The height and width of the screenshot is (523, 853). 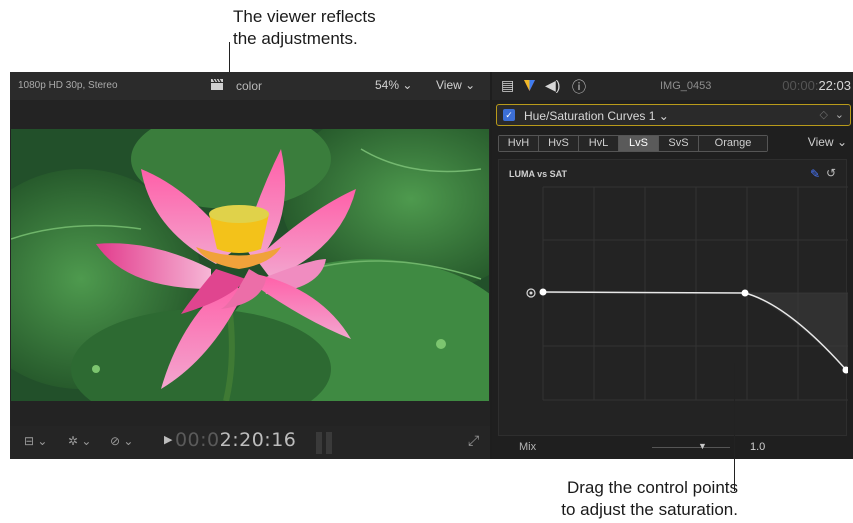 What do you see at coordinates (197, 440) in the screenshot?
I see `timecode-leading: 00:0` at bounding box center [197, 440].